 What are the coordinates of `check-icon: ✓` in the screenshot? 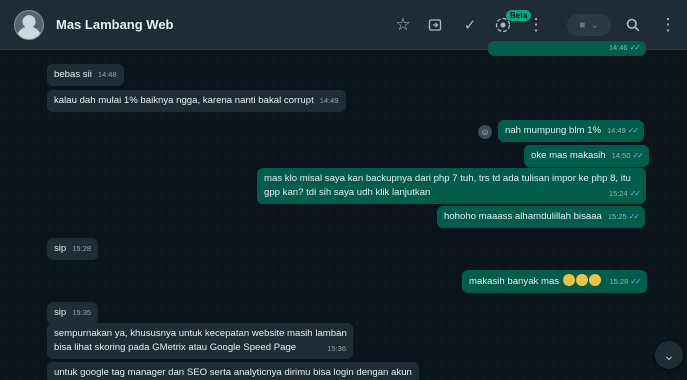 It's located at (470, 25).